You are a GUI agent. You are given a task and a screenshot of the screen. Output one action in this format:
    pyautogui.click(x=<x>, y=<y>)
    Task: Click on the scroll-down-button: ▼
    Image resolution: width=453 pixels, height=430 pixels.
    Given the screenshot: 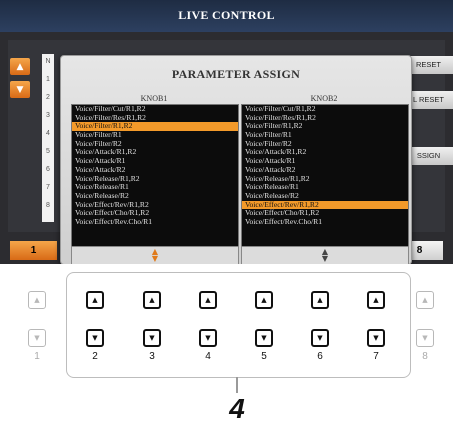 What is the action you would take?
    pyautogui.click(x=20, y=89)
    